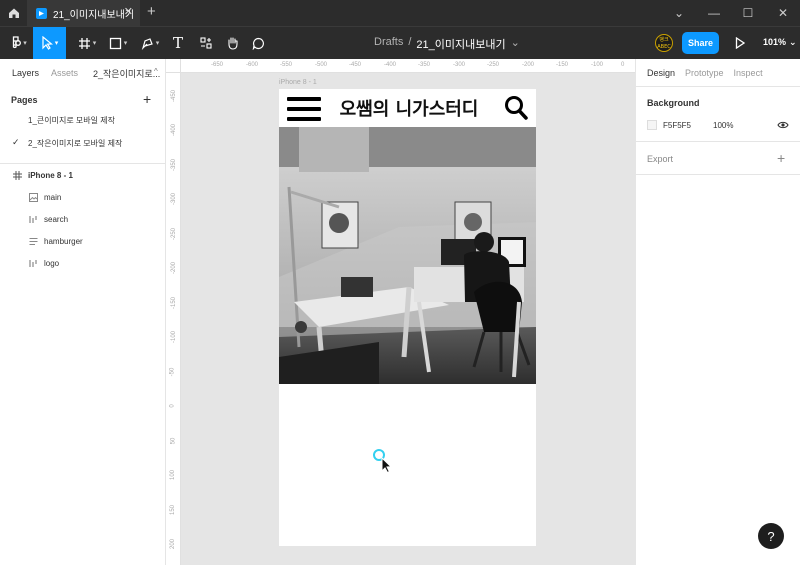 This screenshot has height=565, width=800. I want to click on page-item-active: 2_작은이미지로 모바일 제작, so click(75, 143).